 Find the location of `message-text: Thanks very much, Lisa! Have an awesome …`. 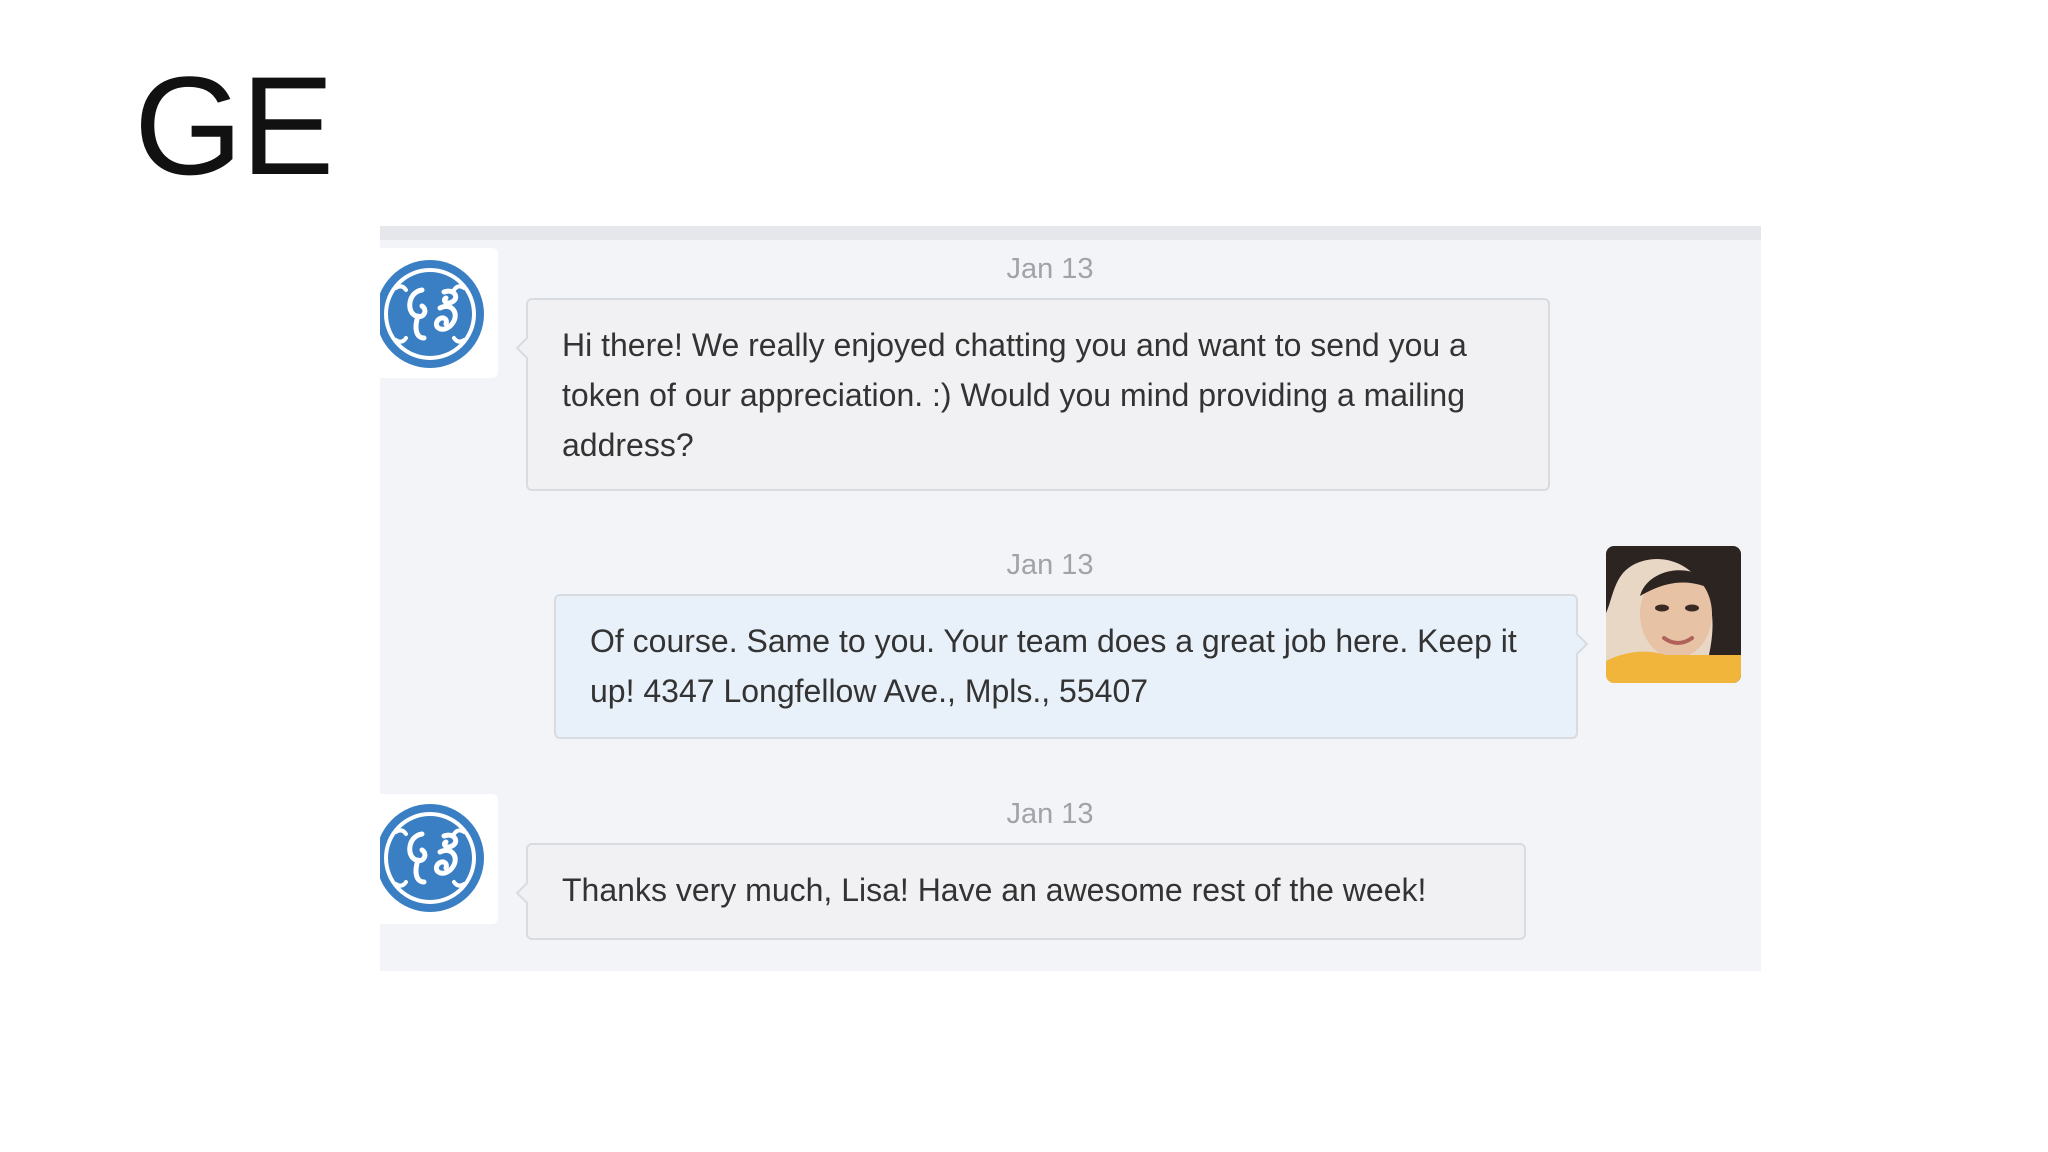

message-text: Thanks very much, Lisa! Have an awesome … is located at coordinates (994, 890).